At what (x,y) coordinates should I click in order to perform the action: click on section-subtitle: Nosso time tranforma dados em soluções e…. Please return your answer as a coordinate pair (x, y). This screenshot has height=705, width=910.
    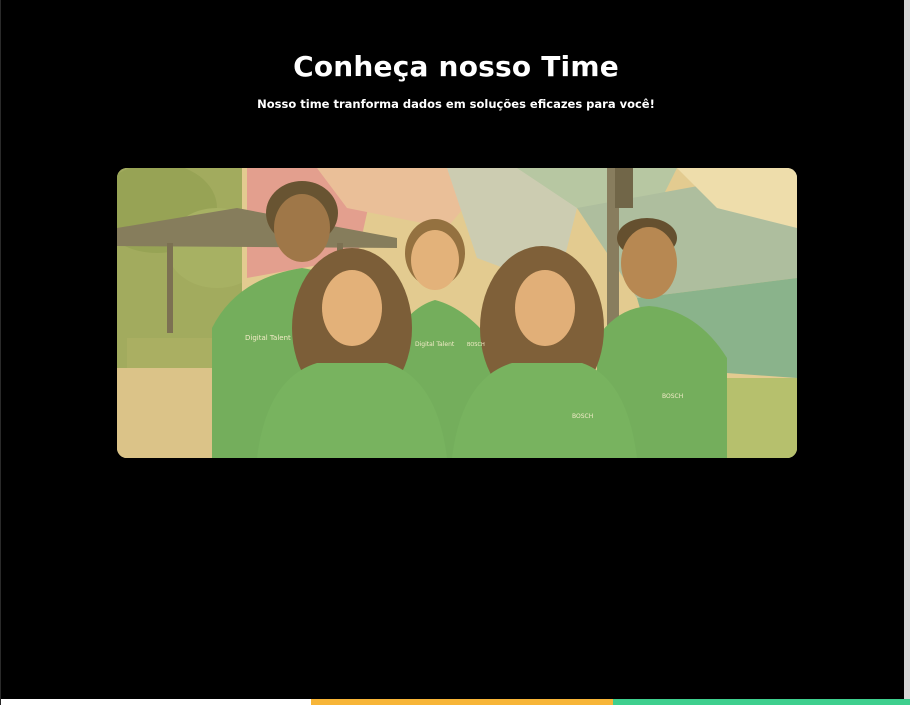
    Looking at the image, I should click on (456, 104).